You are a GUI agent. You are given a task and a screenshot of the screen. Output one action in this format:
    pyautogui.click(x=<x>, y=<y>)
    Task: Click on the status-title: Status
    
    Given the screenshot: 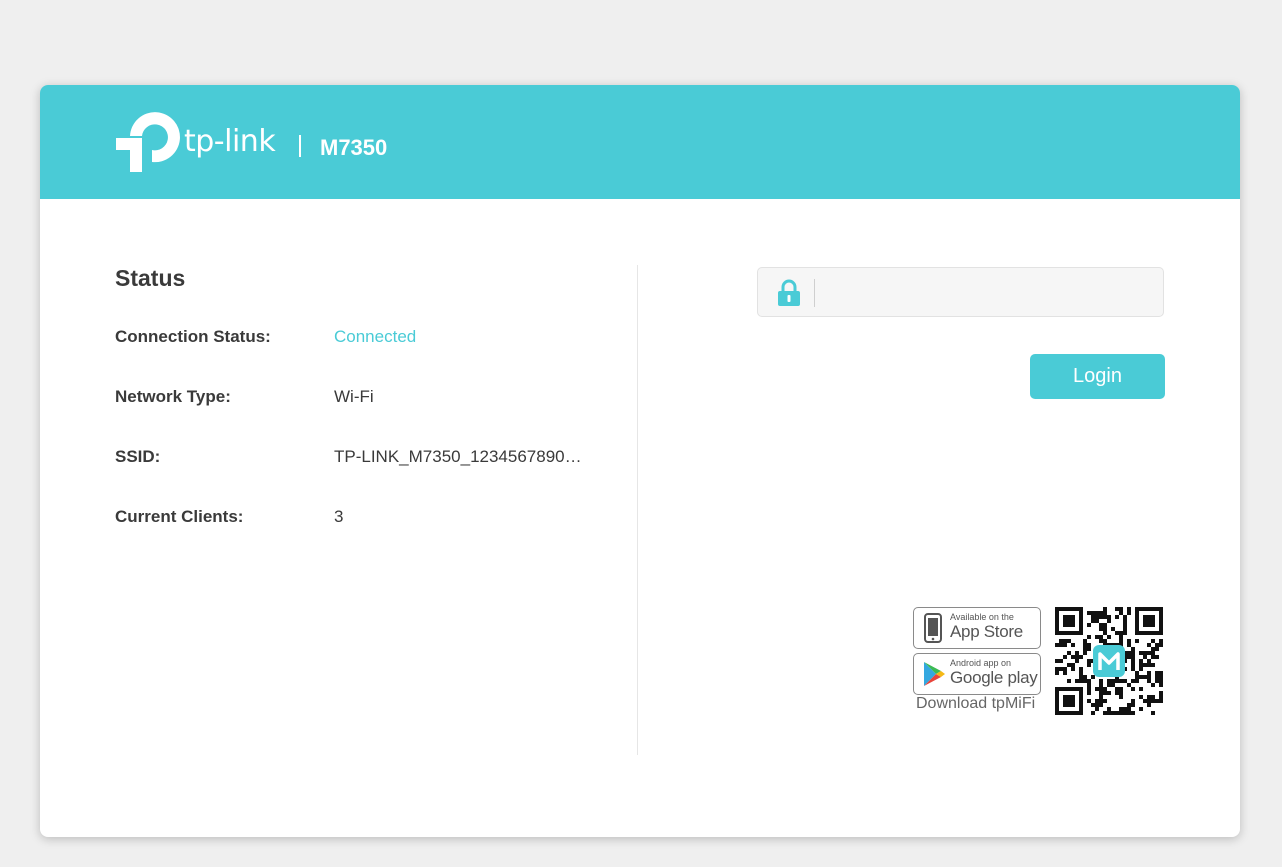 What is the action you would take?
    pyautogui.click(x=150, y=278)
    